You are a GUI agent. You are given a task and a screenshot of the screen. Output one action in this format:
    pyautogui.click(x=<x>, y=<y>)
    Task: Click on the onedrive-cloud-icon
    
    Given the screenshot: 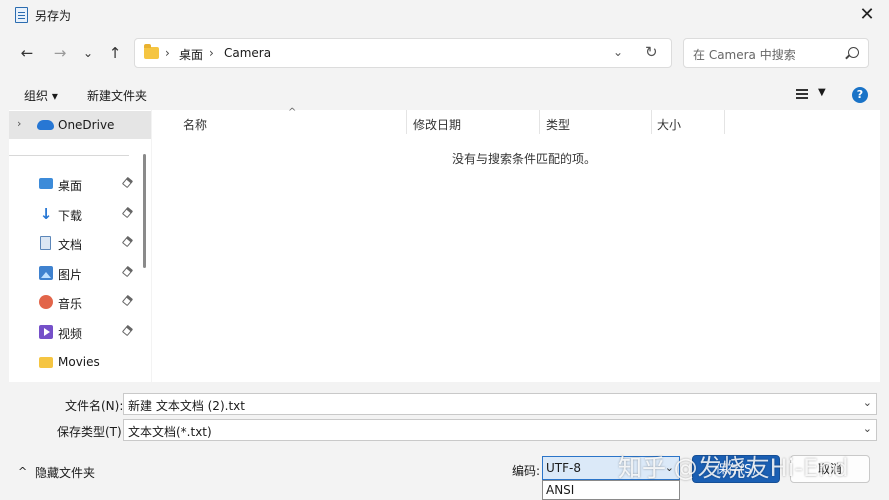 What is the action you would take?
    pyautogui.click(x=45, y=125)
    